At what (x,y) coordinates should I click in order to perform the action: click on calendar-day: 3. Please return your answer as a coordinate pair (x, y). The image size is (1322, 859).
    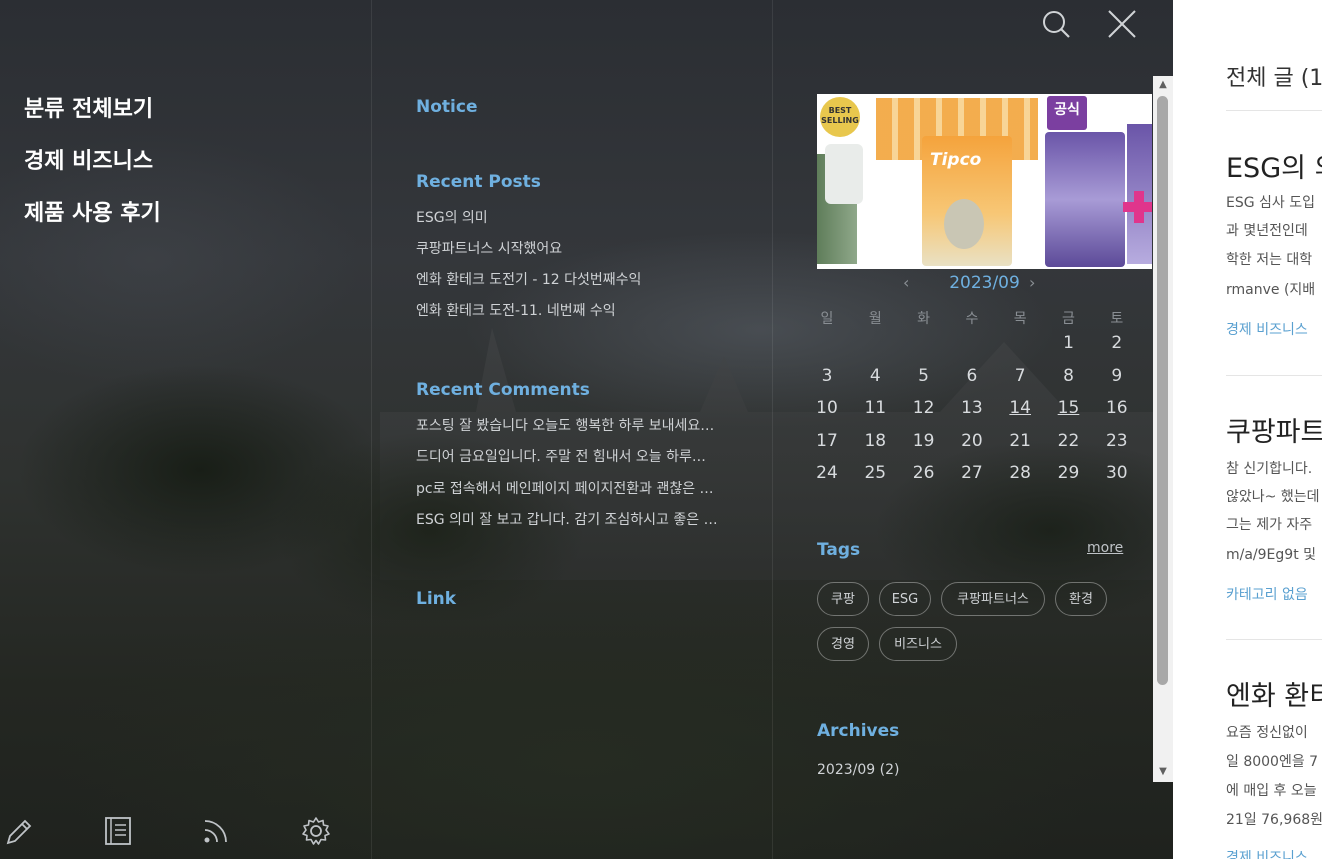
    Looking at the image, I should click on (827, 375).